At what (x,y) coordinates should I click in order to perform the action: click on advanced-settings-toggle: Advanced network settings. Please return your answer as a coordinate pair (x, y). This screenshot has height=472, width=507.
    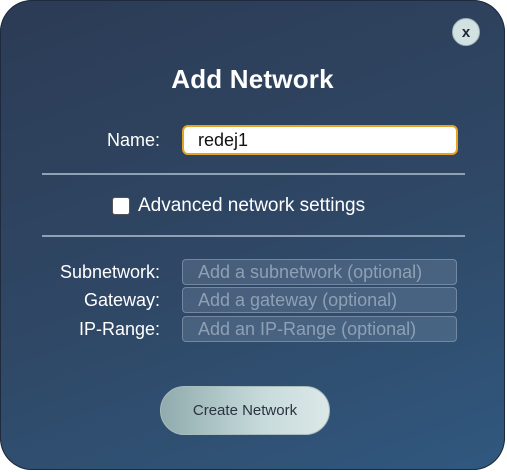
    Looking at the image, I should click on (238, 206).